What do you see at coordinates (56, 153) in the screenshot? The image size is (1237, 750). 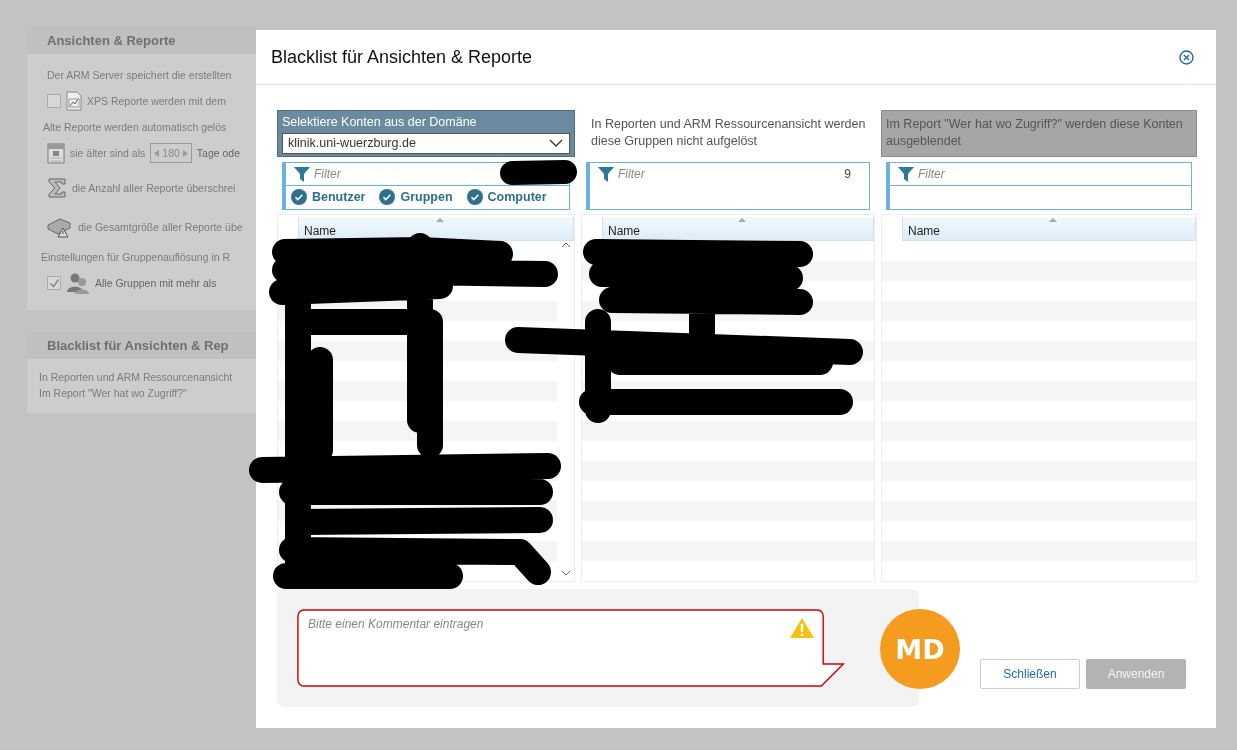 I see `calendar-icon` at bounding box center [56, 153].